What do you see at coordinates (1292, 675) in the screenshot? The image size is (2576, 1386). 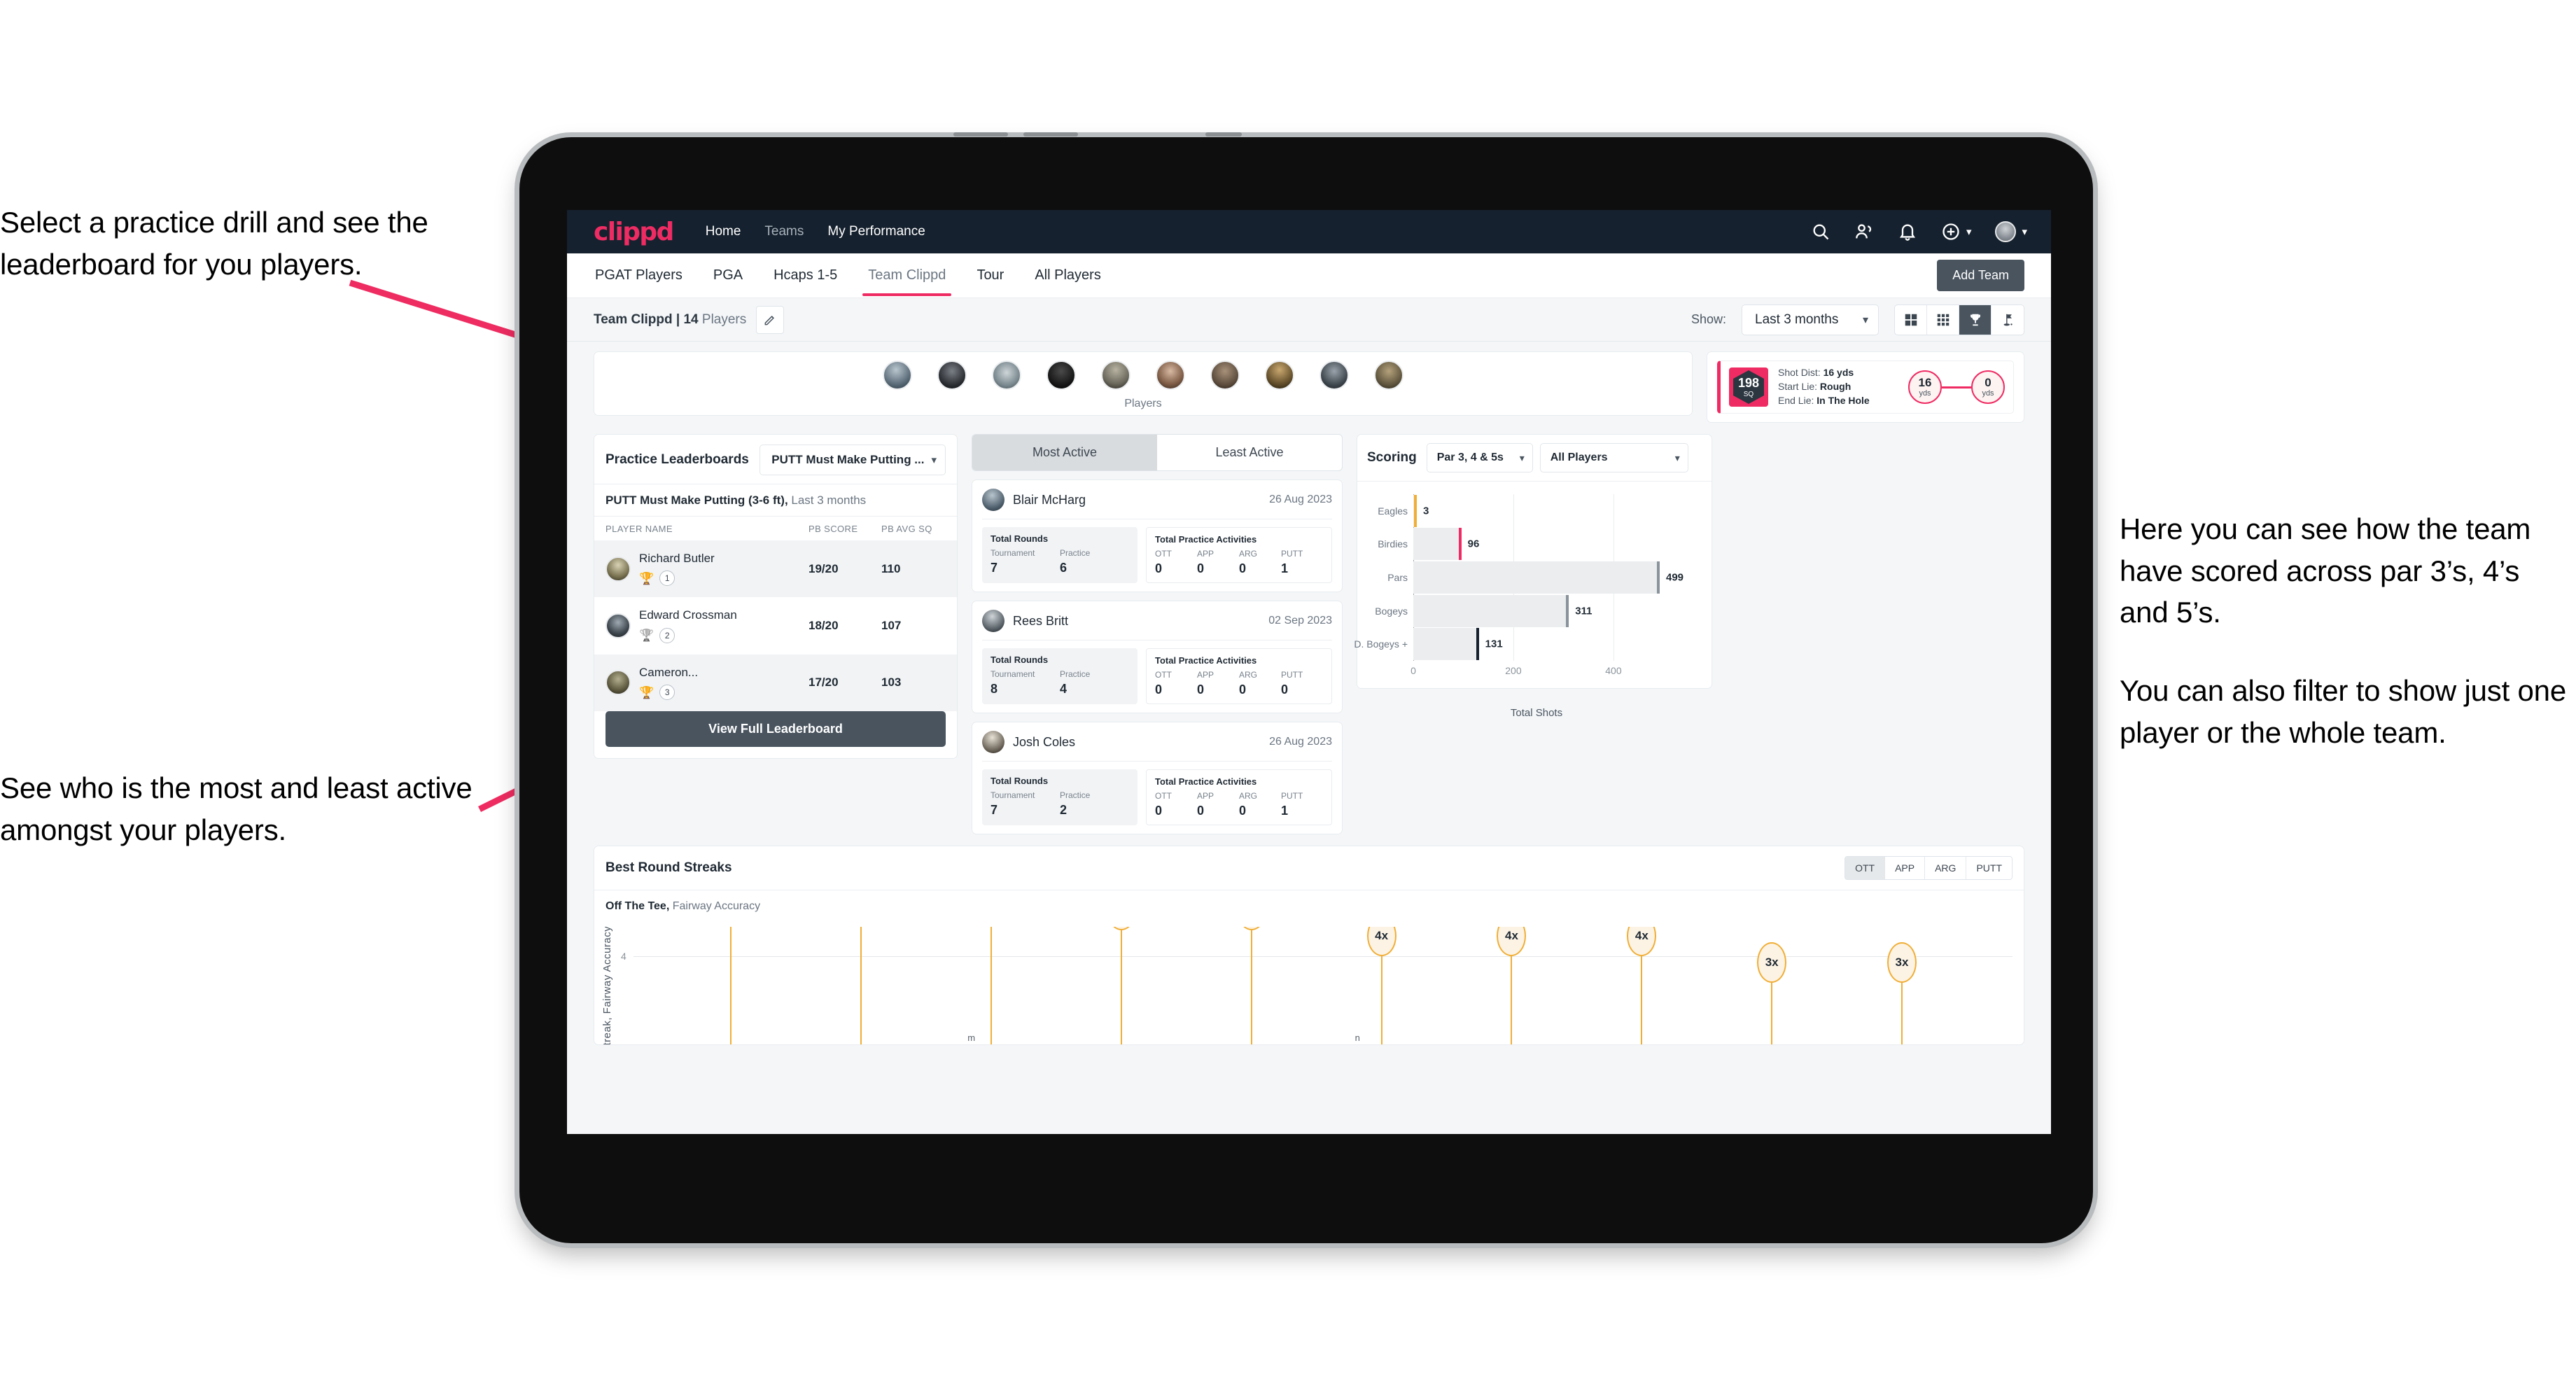 I see `act-putt-label: PUTT` at bounding box center [1292, 675].